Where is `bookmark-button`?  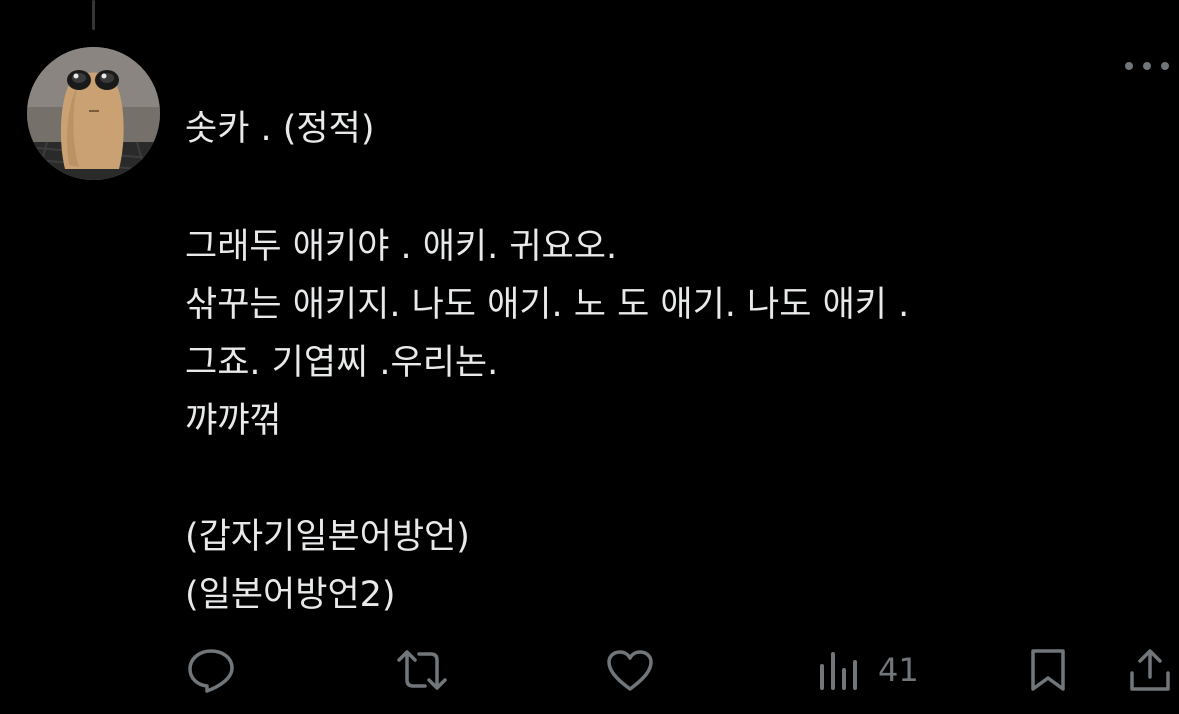
bookmark-button is located at coordinates (1048, 670).